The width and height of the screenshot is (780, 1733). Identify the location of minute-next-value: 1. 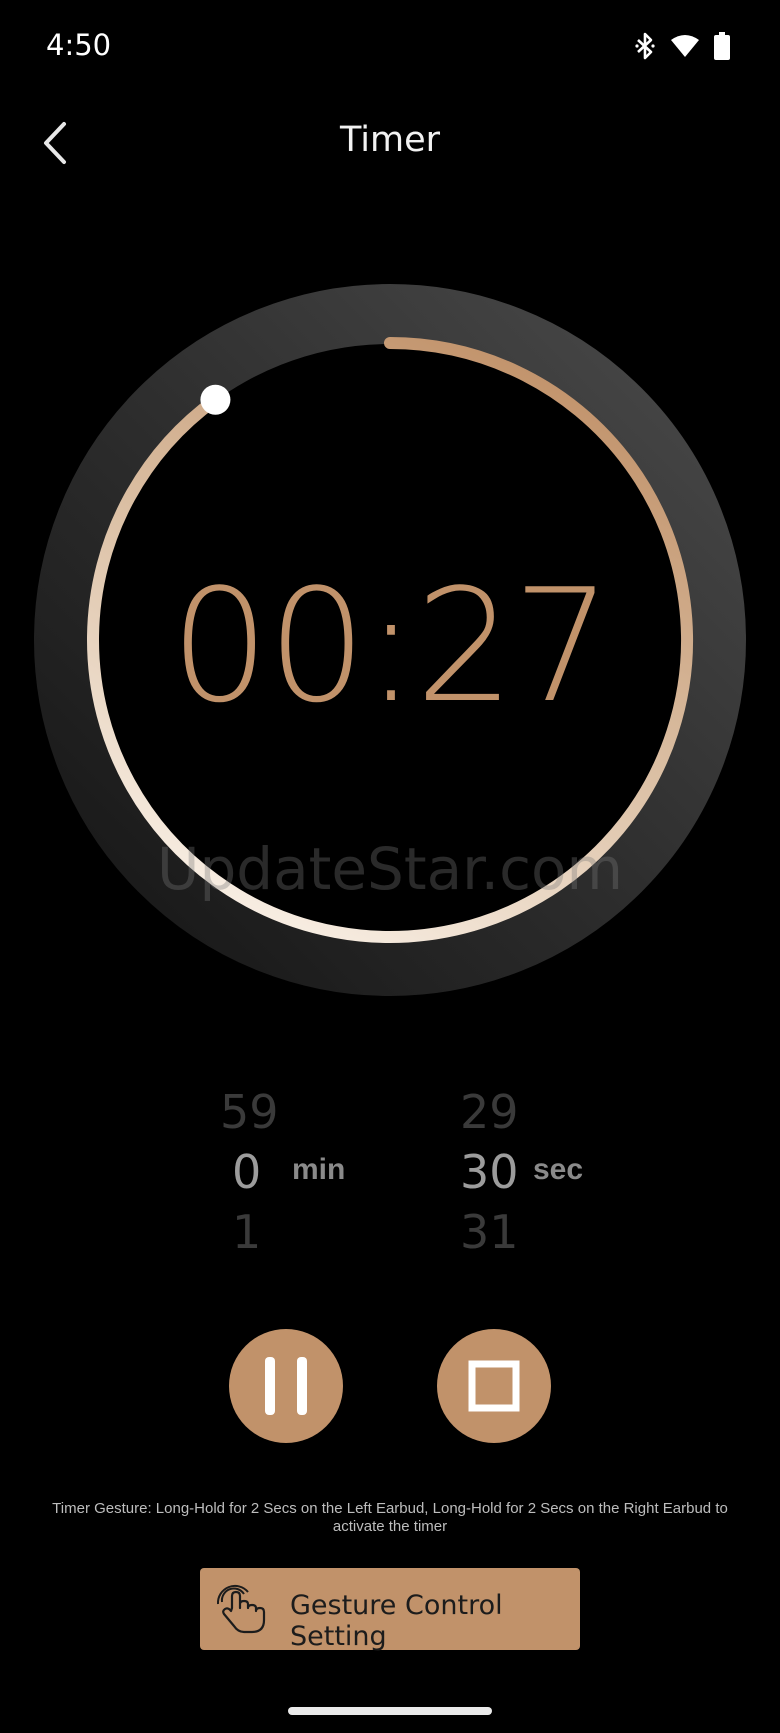
(246, 1232).